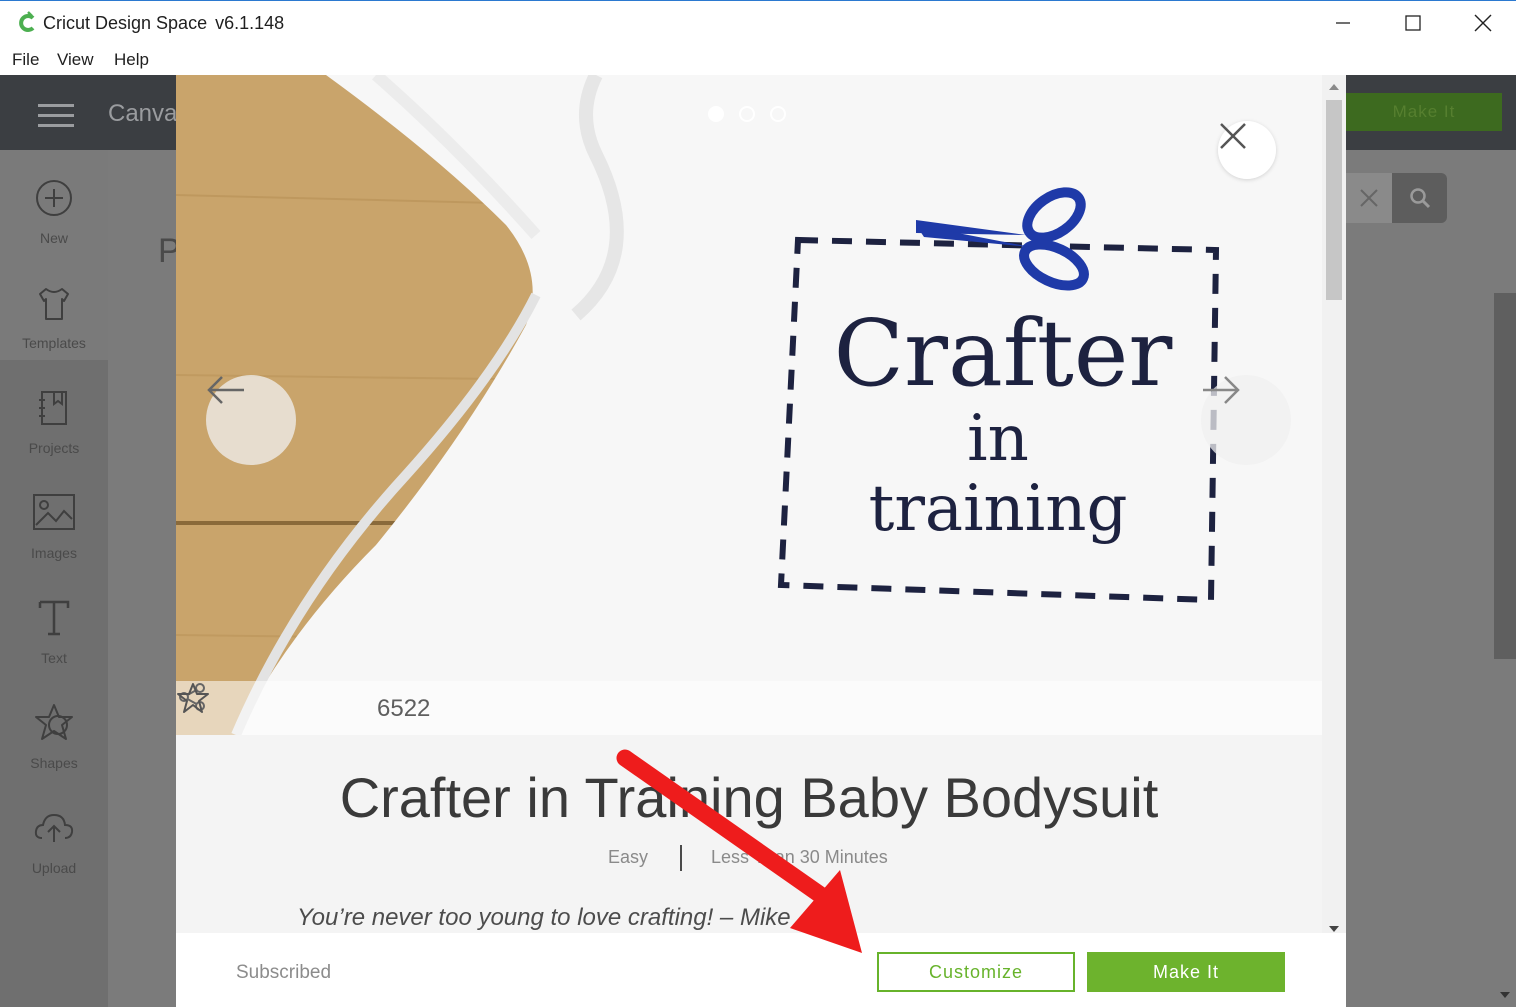  I want to click on sidebar-item-text: Text, so click(54, 622).